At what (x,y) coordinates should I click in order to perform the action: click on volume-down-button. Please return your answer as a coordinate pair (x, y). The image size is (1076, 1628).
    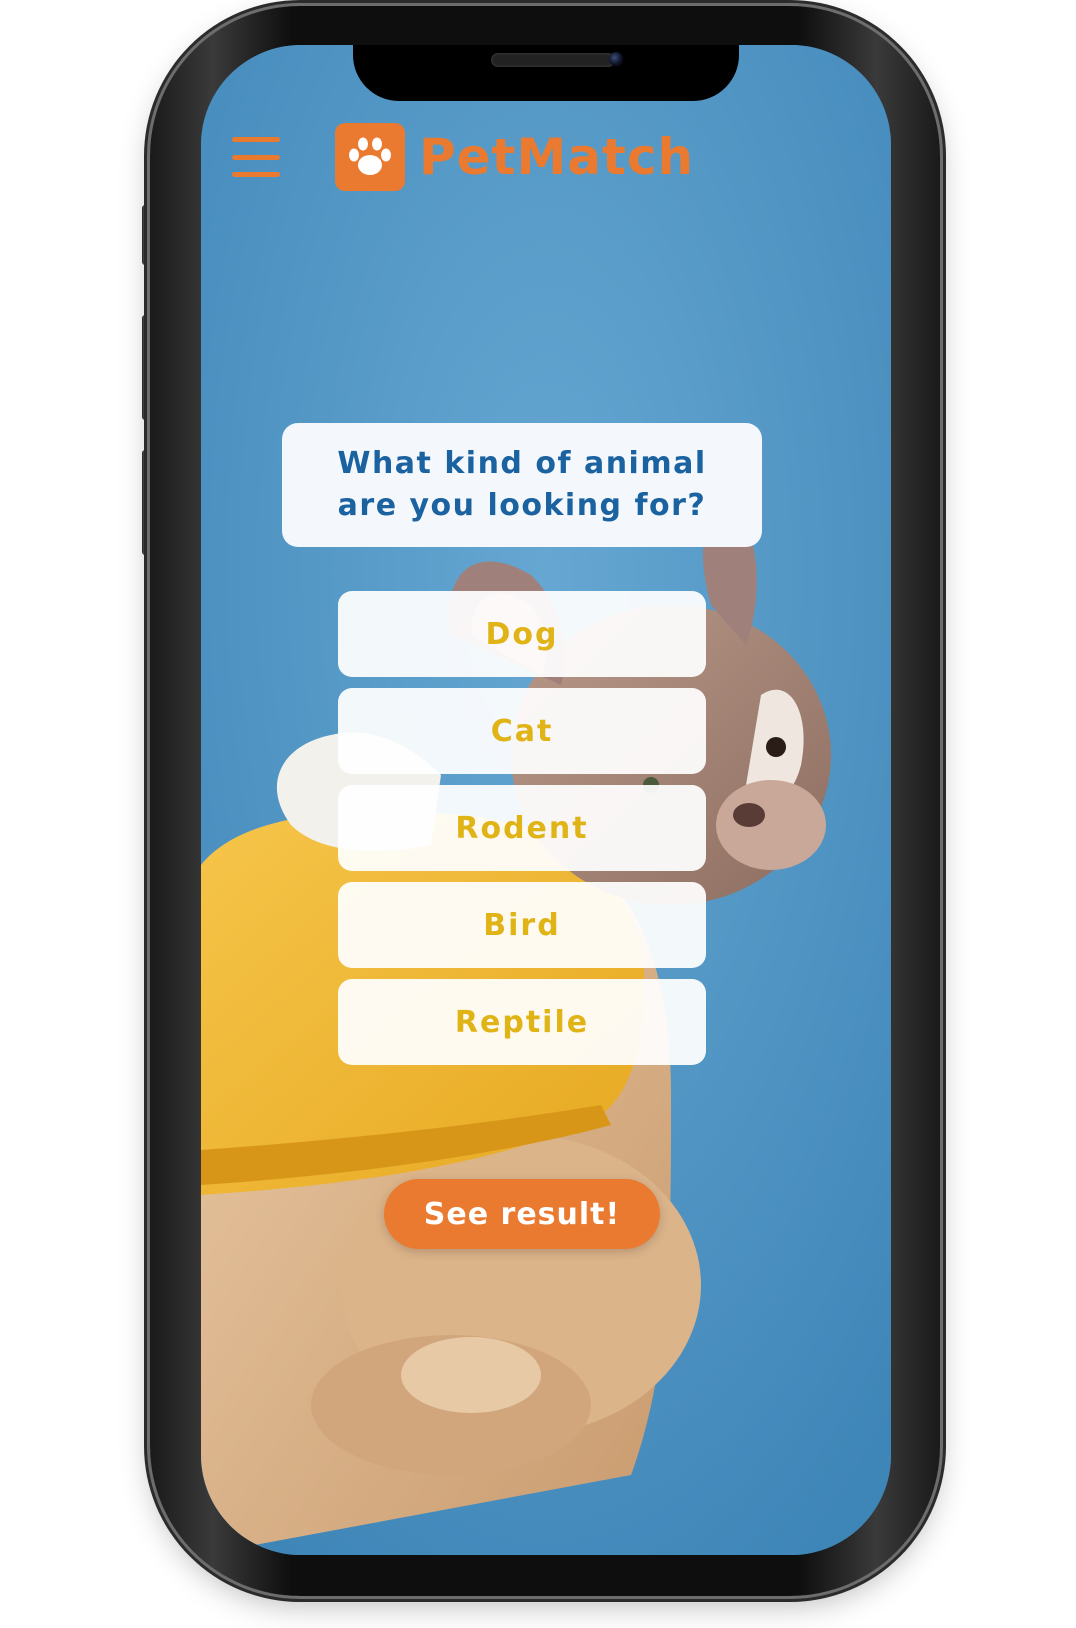
    Looking at the image, I should click on (146, 502).